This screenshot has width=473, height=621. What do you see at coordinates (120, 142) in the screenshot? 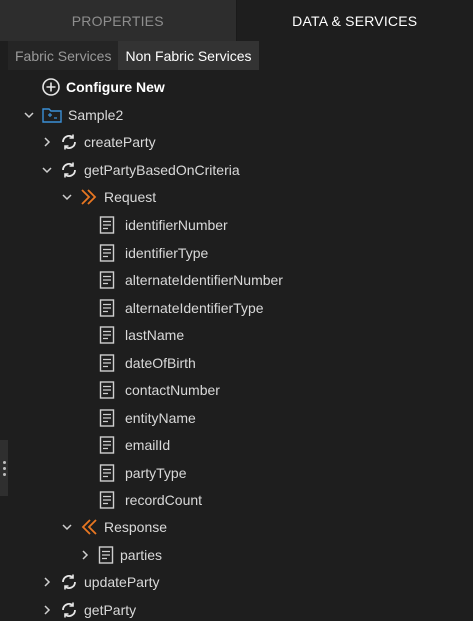
I see `operation-label: createParty` at bounding box center [120, 142].